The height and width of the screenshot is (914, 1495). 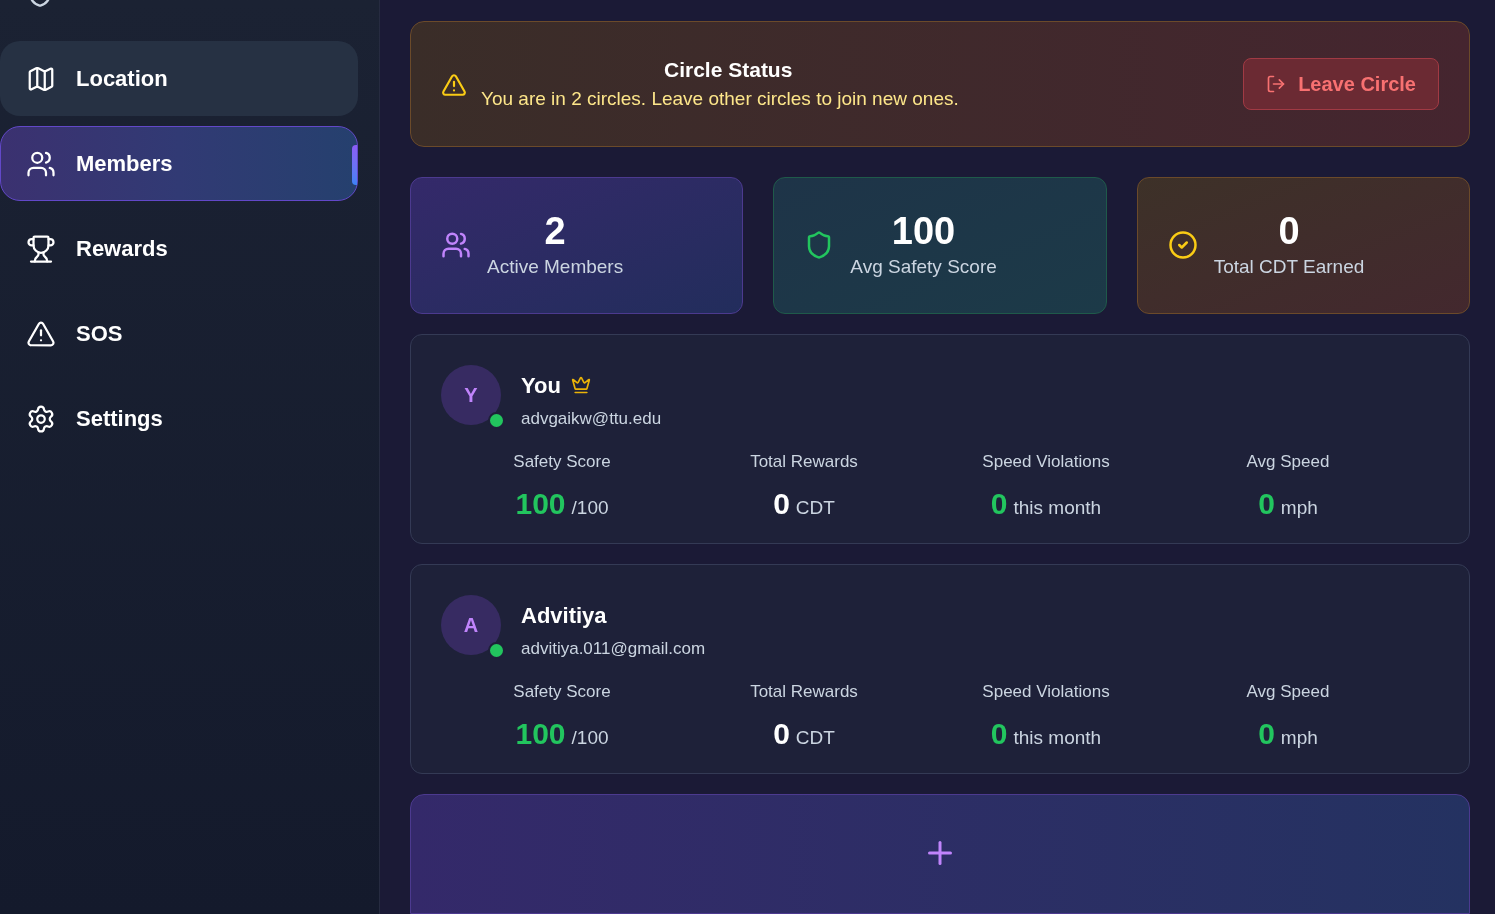 I want to click on add-member-button, so click(x=940, y=854).